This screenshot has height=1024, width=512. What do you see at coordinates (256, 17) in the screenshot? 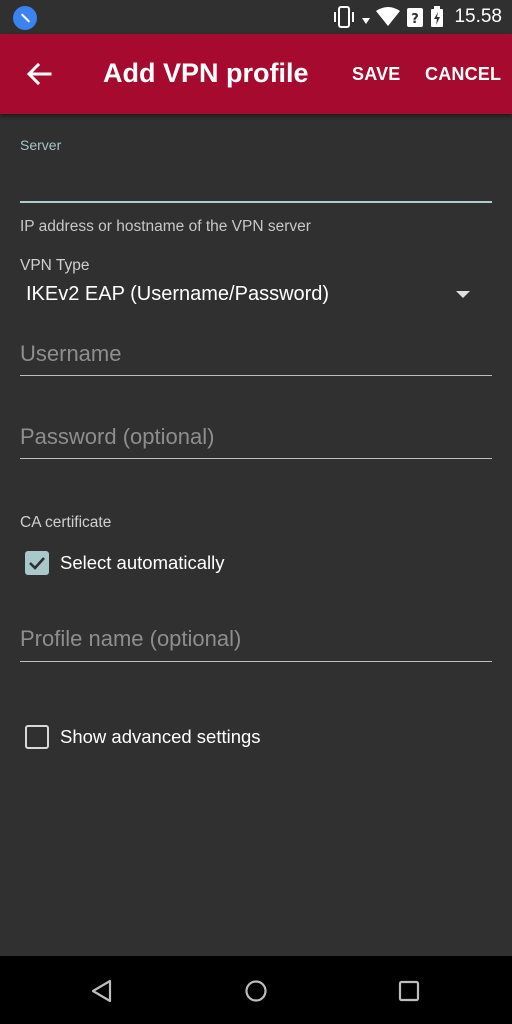
I see `status-bar: ? 15.58` at bounding box center [256, 17].